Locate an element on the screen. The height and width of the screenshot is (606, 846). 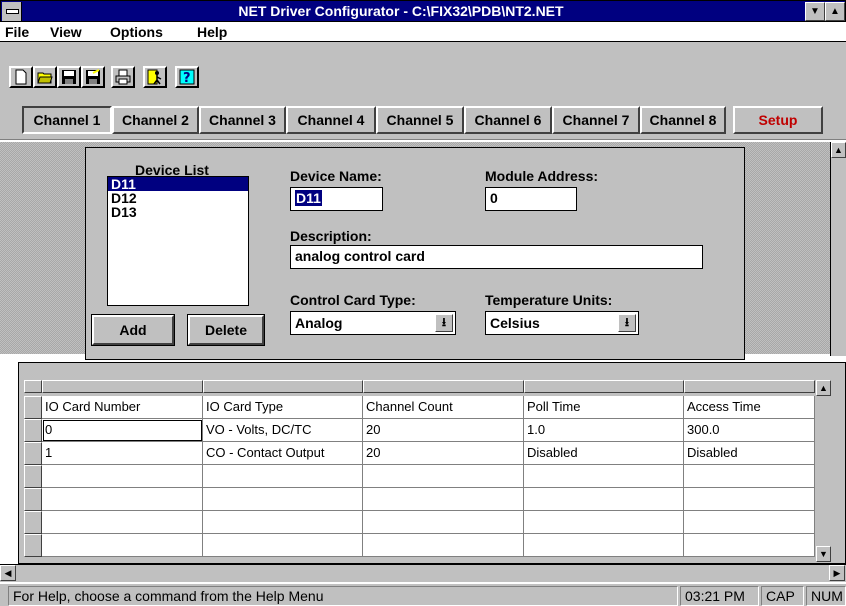
list-item: D11 is located at coordinates (178, 184).